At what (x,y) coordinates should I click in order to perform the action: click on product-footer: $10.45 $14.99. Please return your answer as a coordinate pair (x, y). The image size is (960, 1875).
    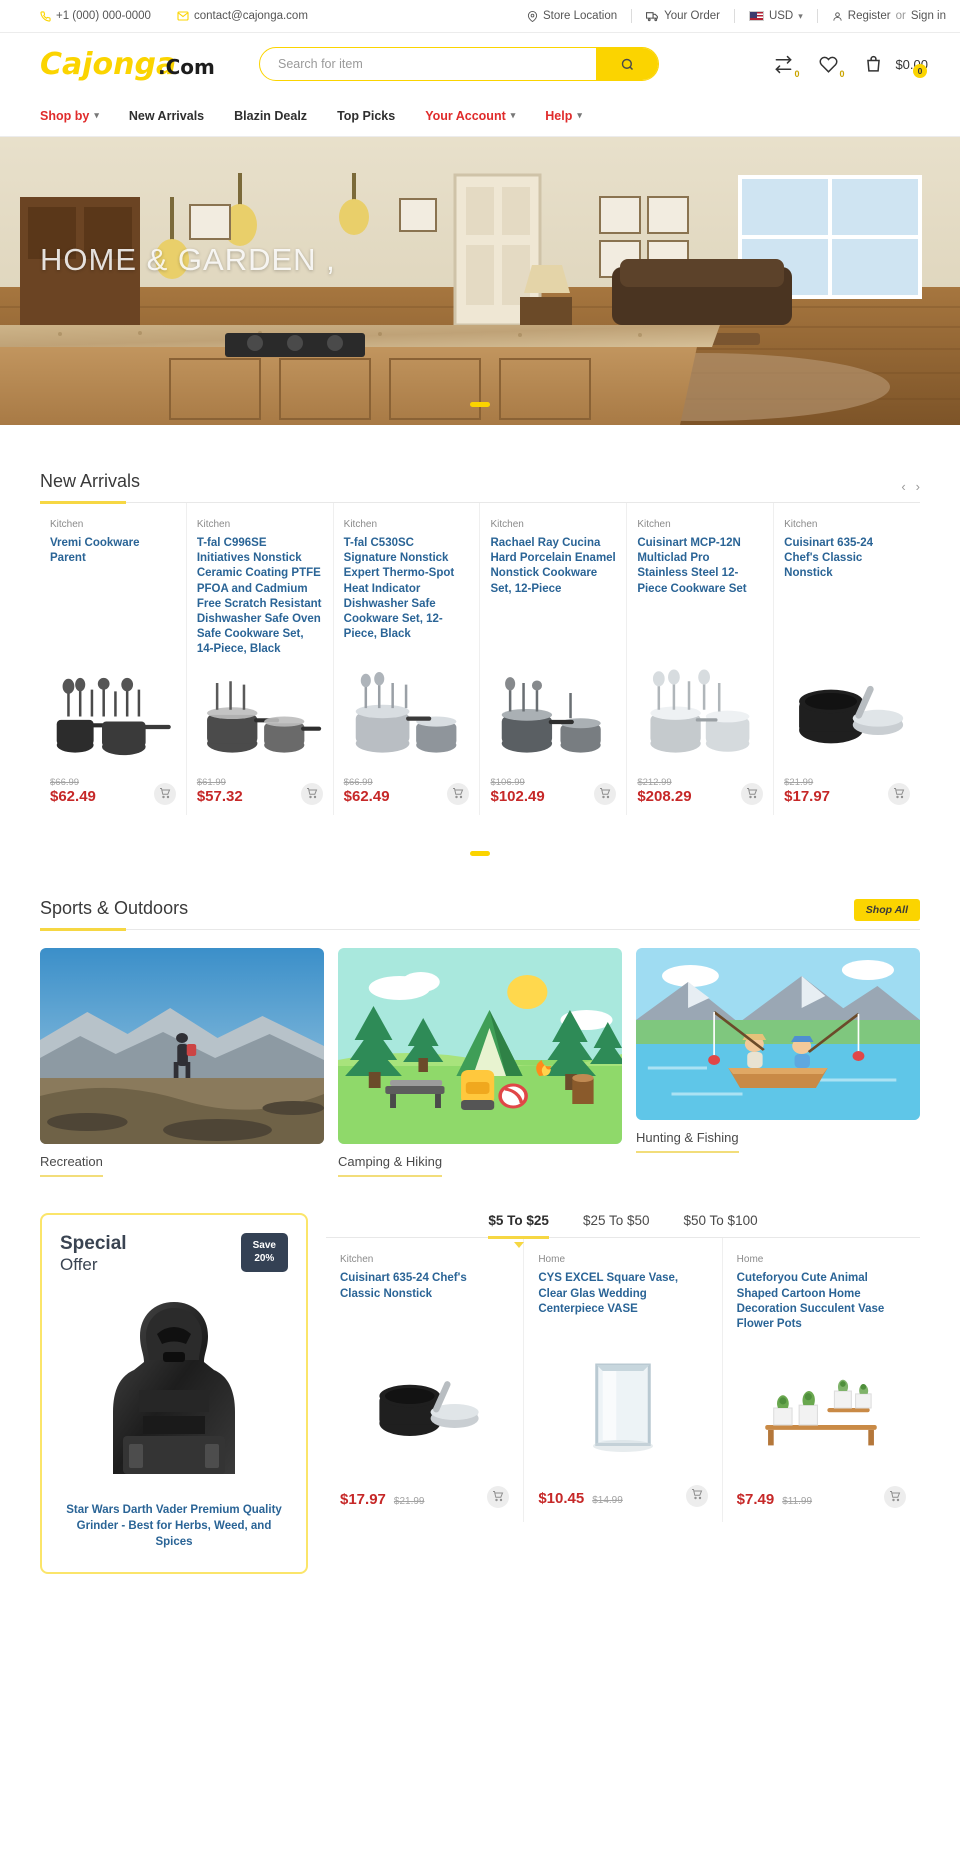
    Looking at the image, I should click on (623, 1495).